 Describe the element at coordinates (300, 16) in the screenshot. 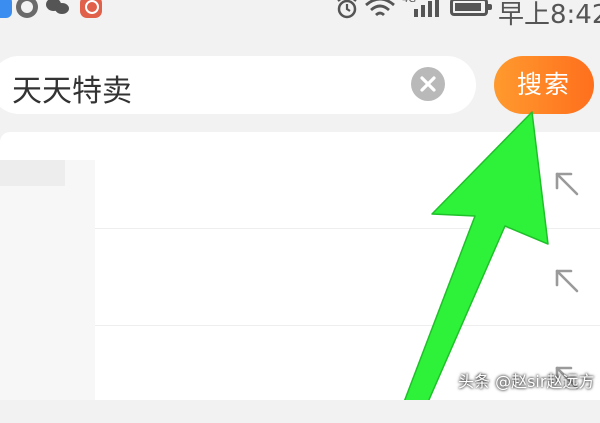

I see `status-bar: 4G 早上8:42` at that location.